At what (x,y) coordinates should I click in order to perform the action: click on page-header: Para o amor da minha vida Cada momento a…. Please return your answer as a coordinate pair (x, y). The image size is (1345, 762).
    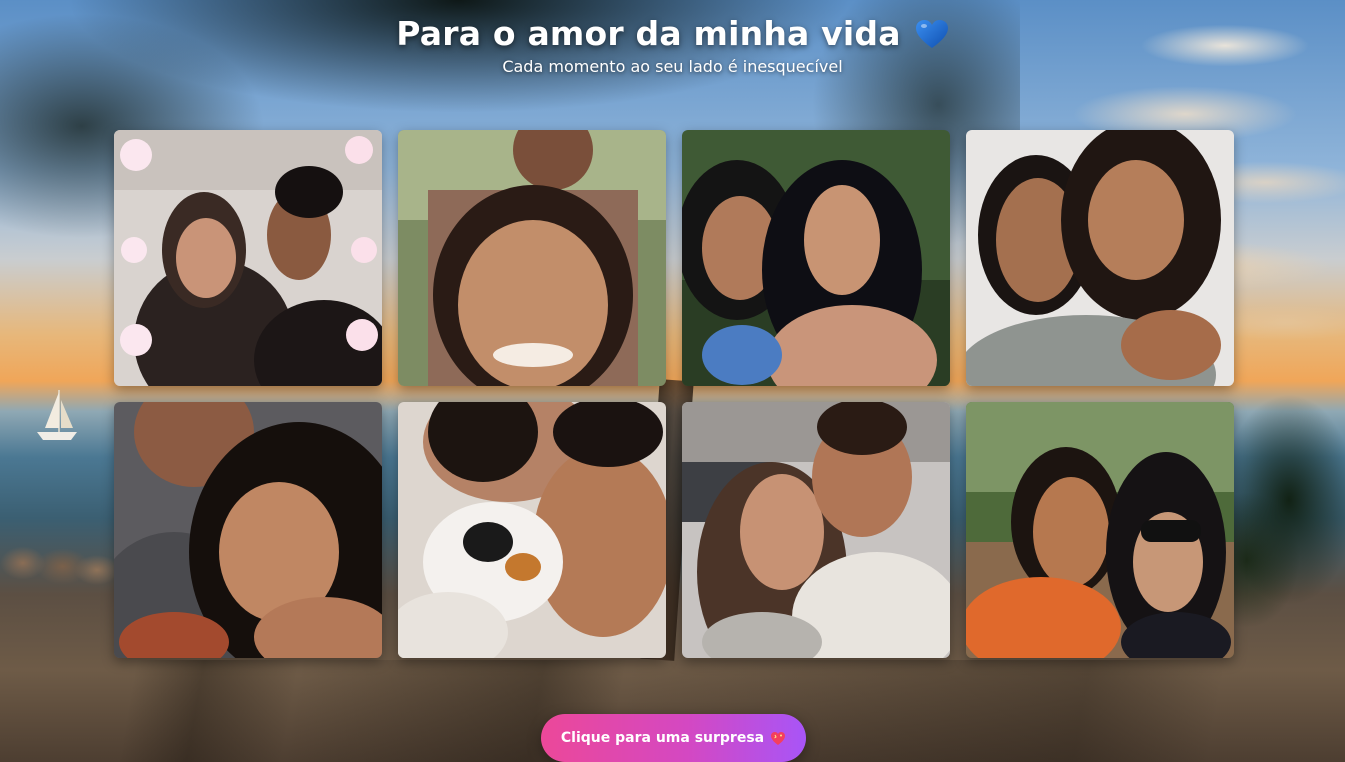
    Looking at the image, I should click on (672, 45).